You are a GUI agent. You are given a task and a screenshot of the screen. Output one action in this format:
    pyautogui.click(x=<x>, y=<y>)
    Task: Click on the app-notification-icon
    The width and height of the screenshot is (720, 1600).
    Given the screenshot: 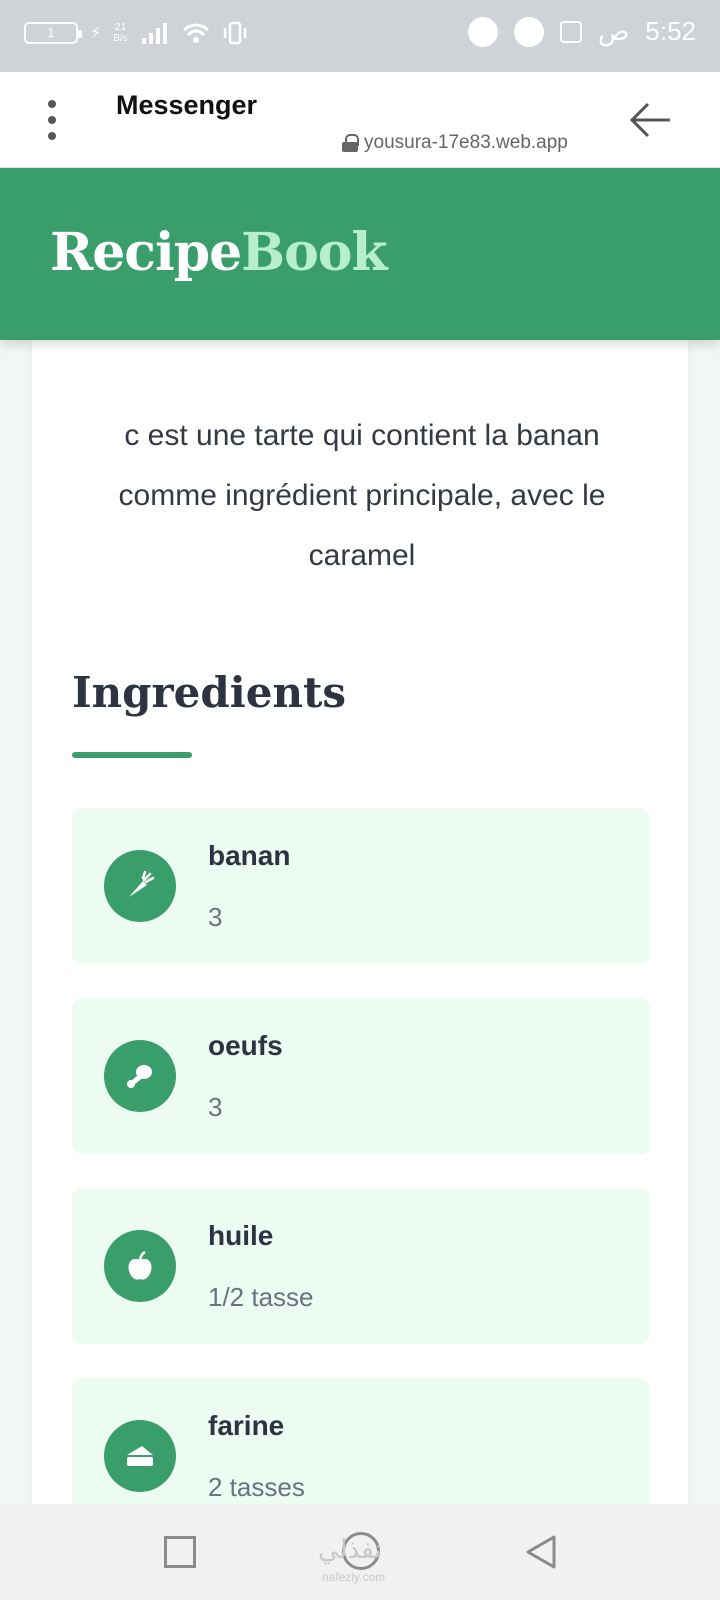 What is the action you would take?
    pyautogui.click(x=482, y=31)
    